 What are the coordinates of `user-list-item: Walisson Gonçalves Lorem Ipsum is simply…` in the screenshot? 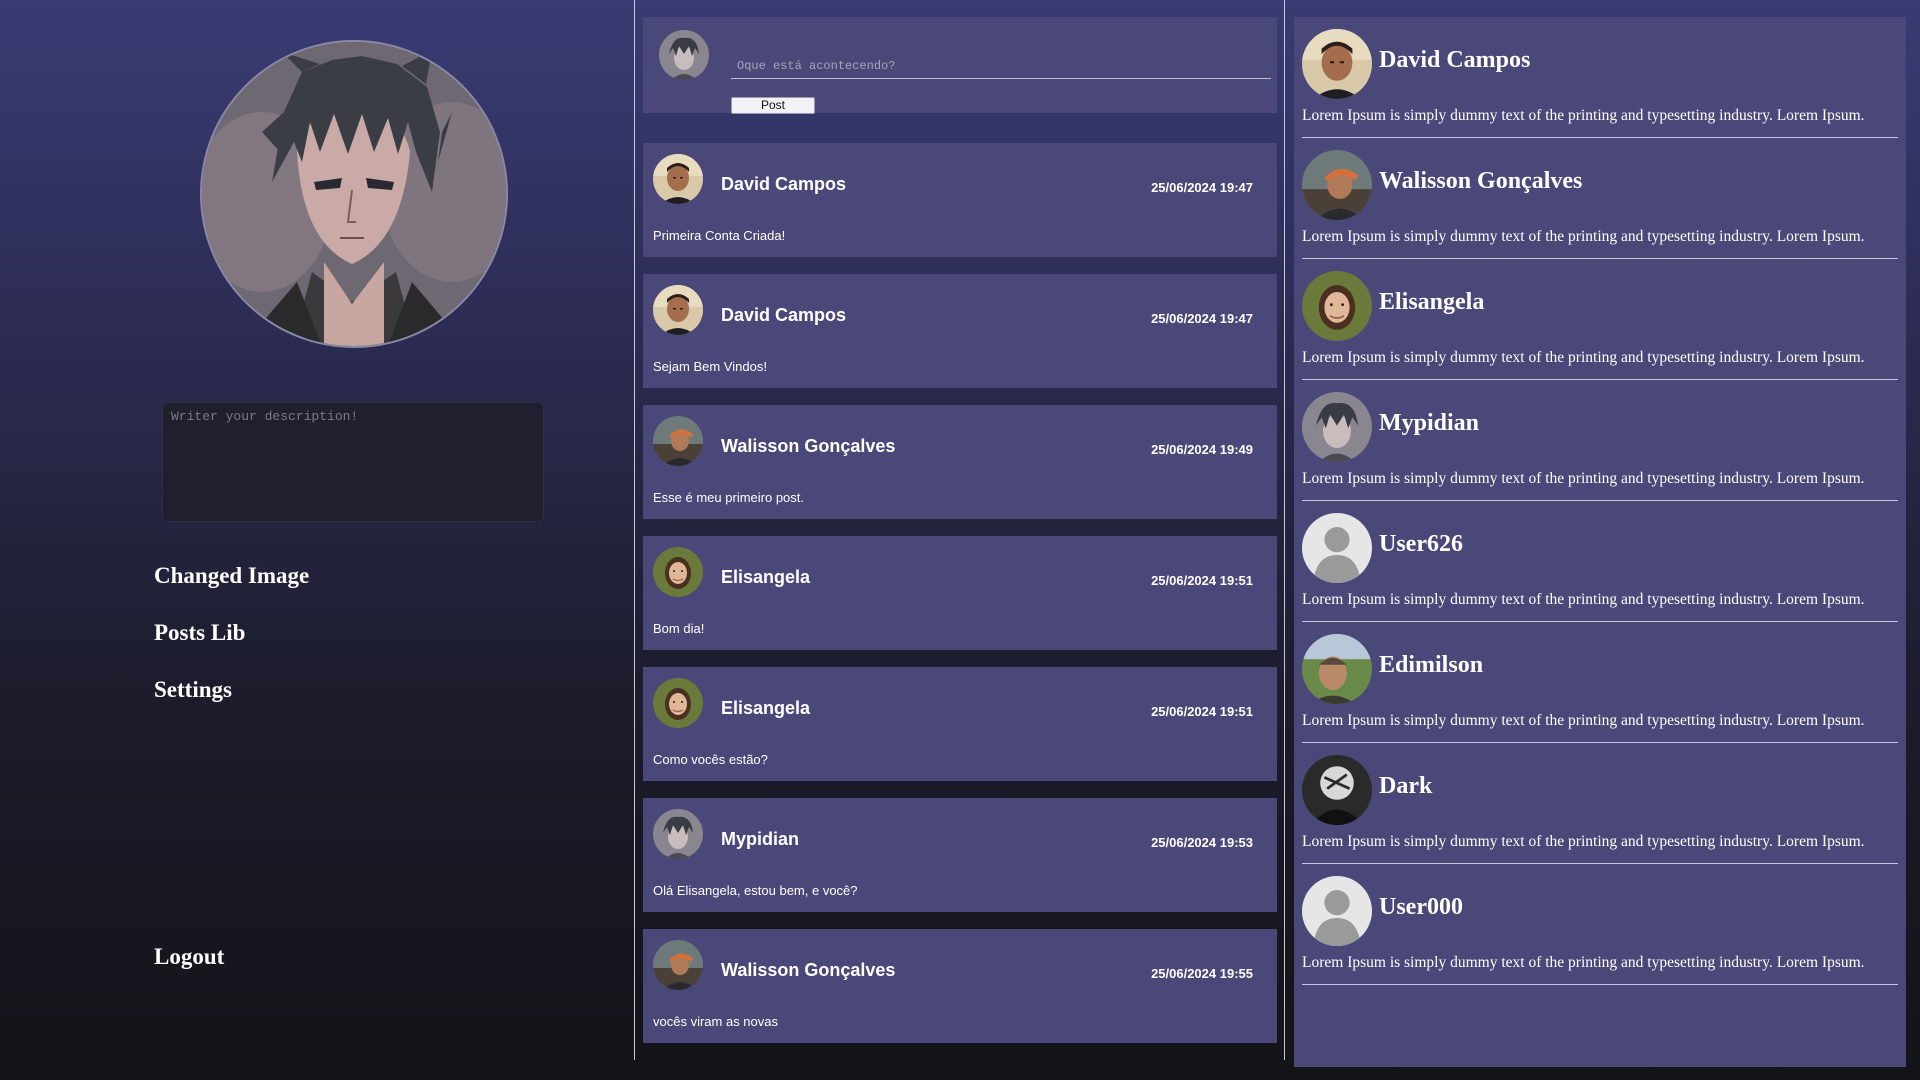 It's located at (1596, 198).